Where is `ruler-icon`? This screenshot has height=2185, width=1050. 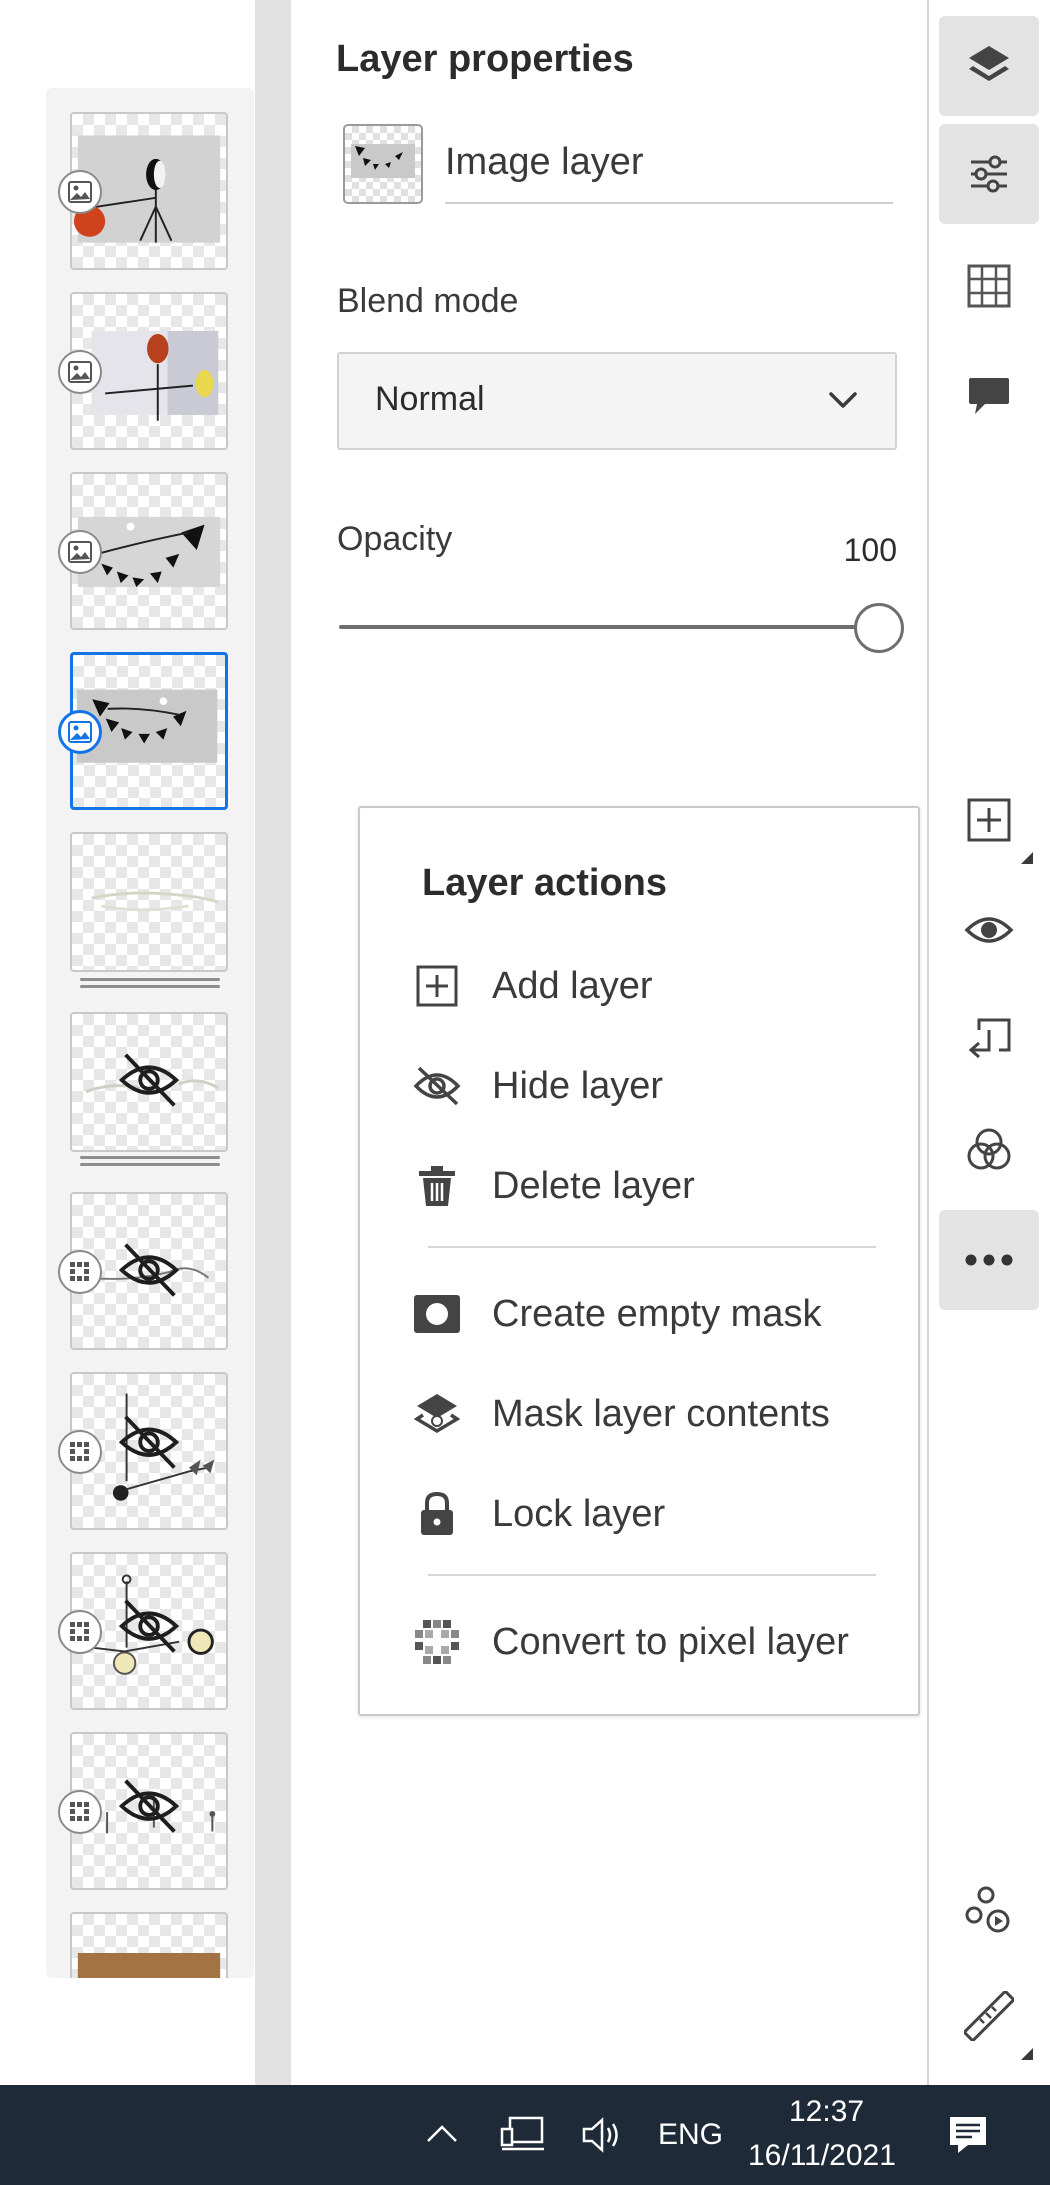
ruler-icon is located at coordinates (989, 2016).